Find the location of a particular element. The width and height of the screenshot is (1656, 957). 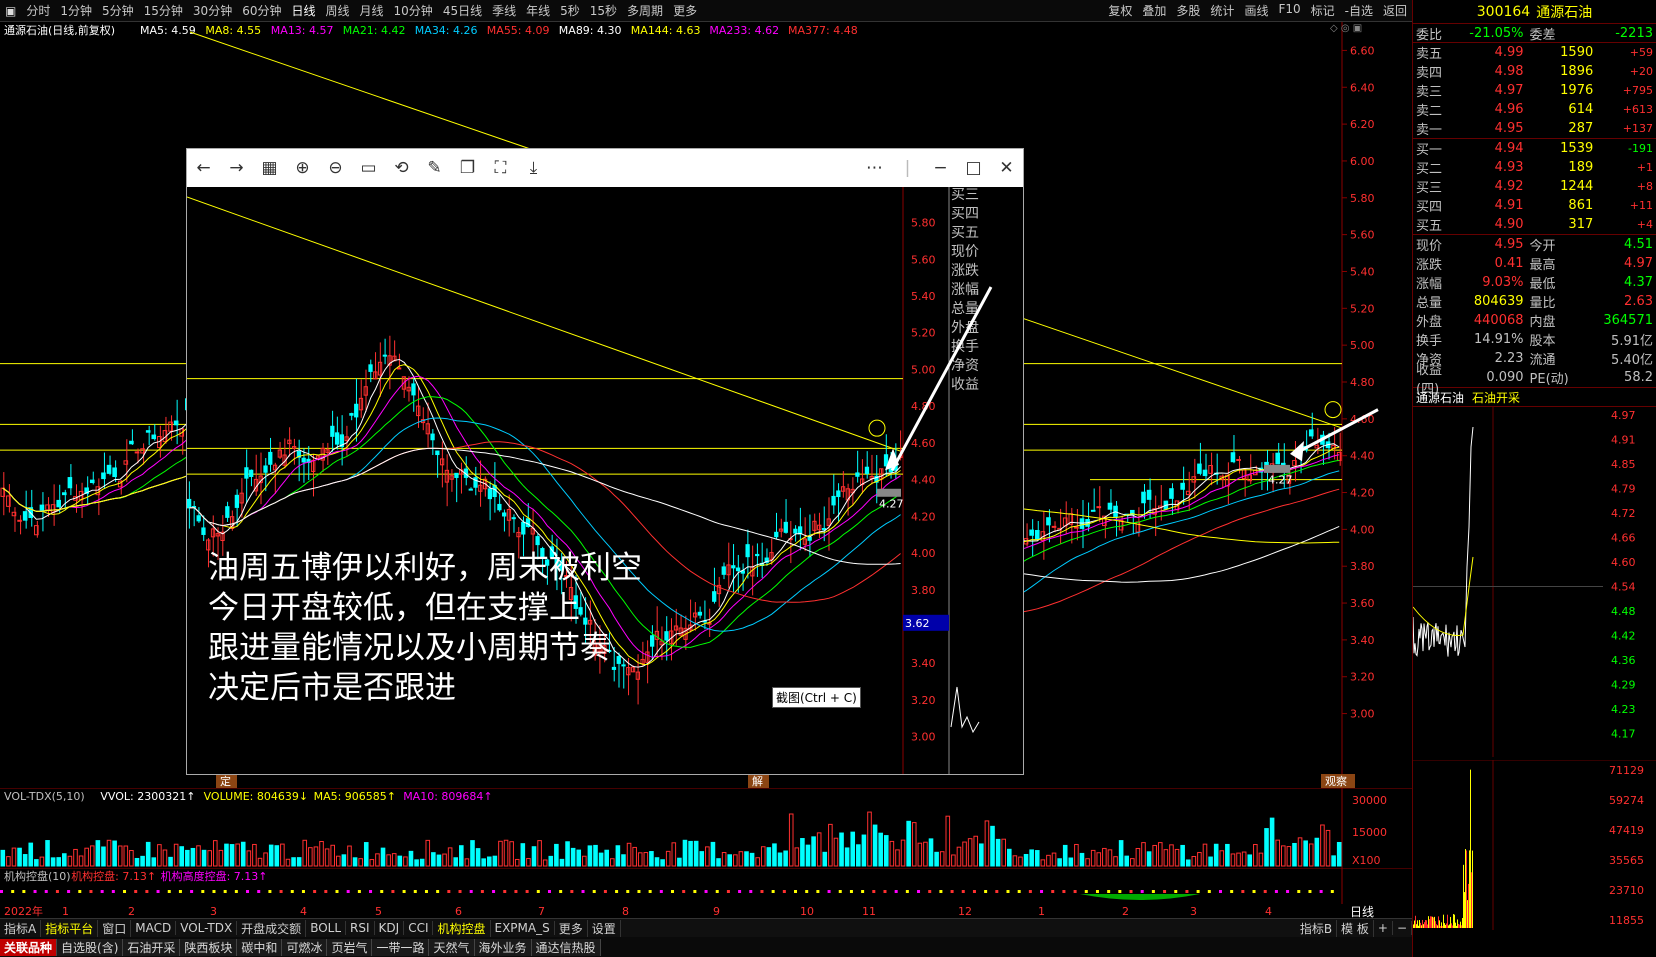

tab-right-1: 模 板 is located at coordinates (1355, 928).